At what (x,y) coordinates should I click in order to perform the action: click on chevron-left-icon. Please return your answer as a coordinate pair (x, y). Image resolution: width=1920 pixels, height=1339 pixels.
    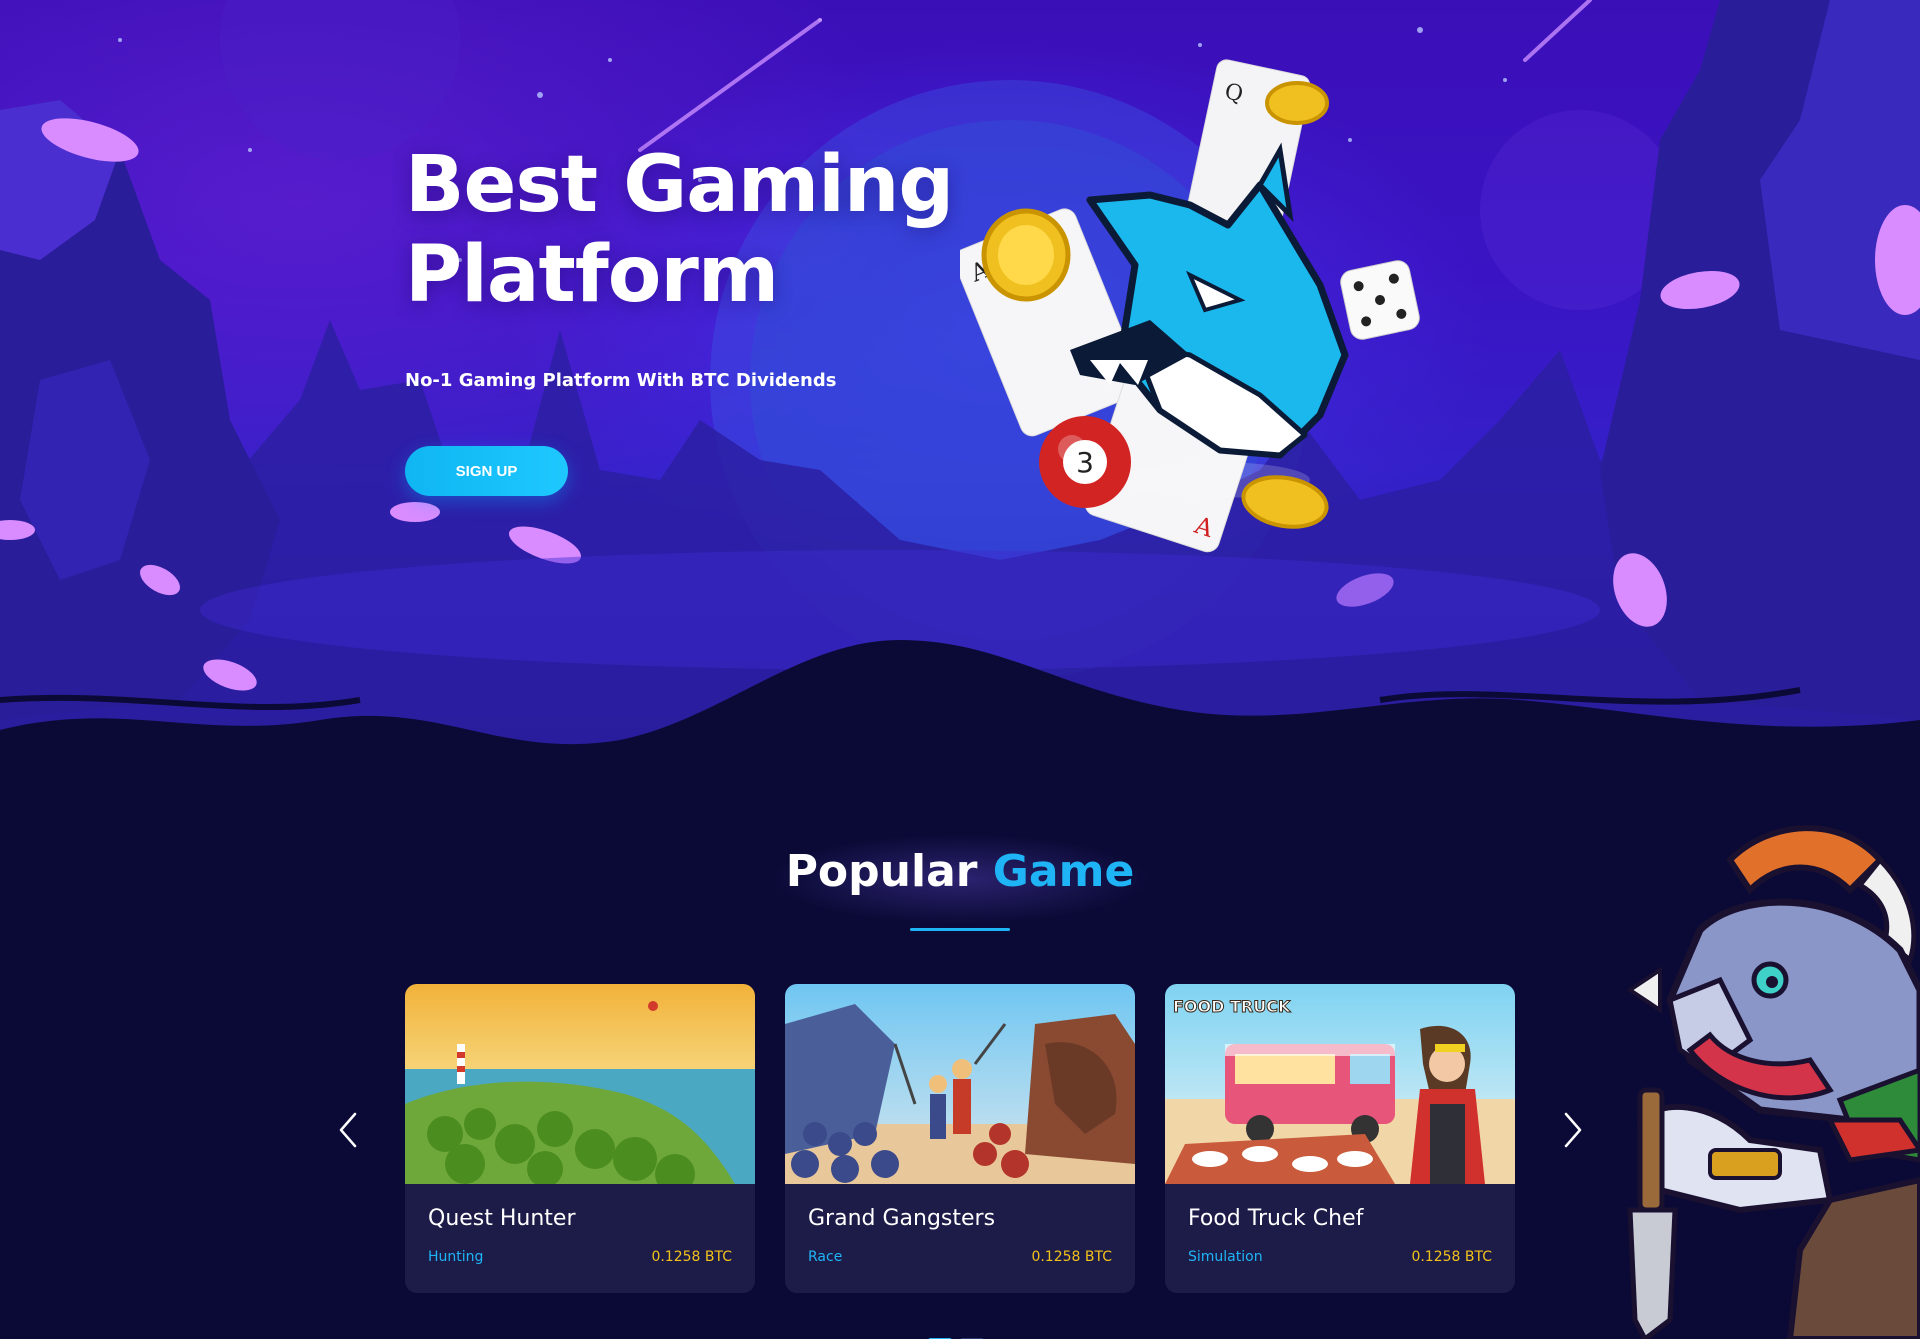
    Looking at the image, I should click on (348, 1130).